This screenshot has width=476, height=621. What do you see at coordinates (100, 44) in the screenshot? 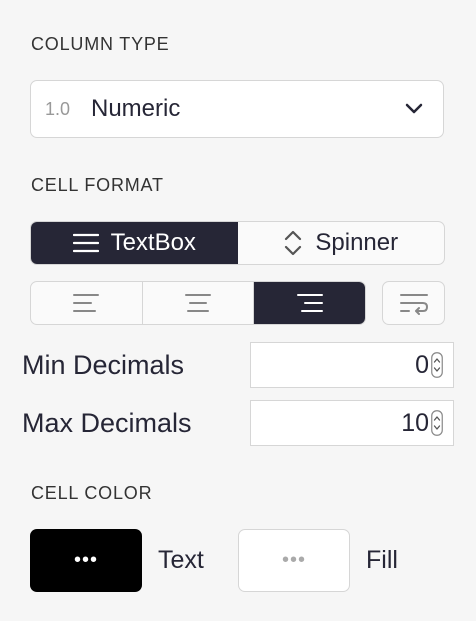
I see `column-type-title: COLUMN TYPE` at bounding box center [100, 44].